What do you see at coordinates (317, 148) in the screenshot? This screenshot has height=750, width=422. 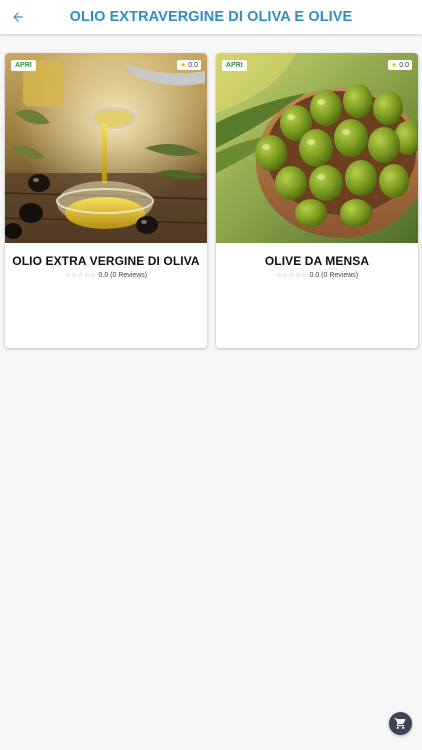 I see `green-olives-bowl-image` at bounding box center [317, 148].